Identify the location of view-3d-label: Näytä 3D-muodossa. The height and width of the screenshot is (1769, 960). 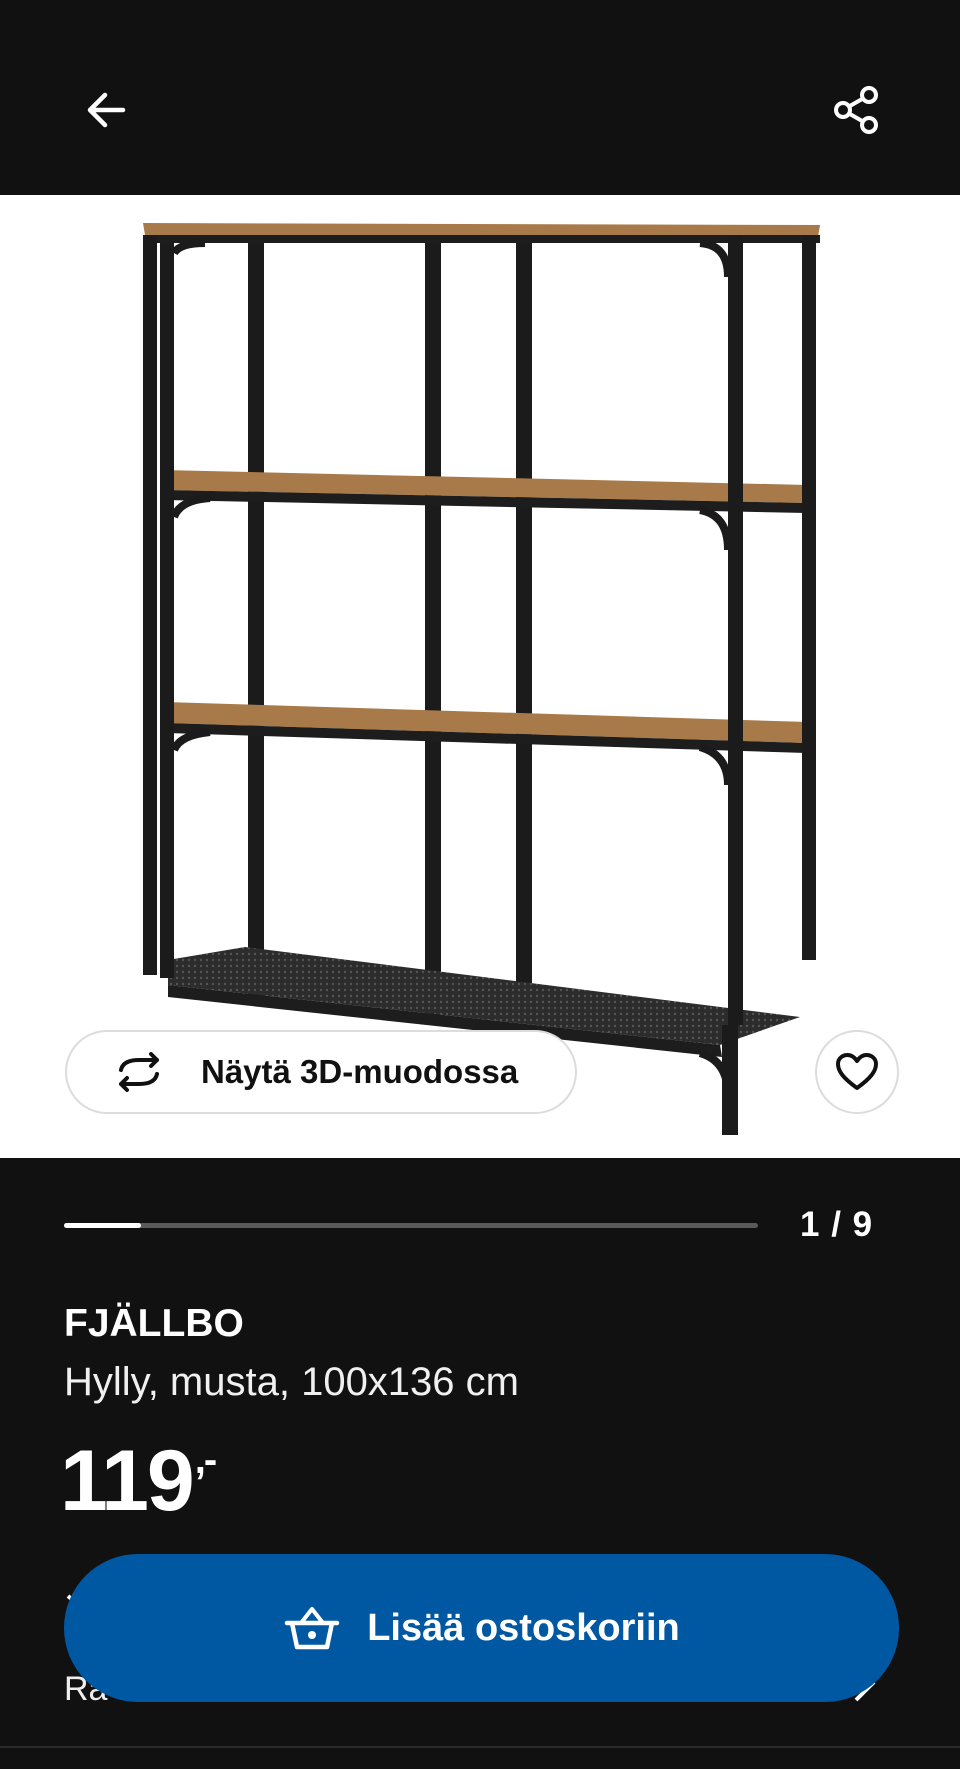
(360, 1071).